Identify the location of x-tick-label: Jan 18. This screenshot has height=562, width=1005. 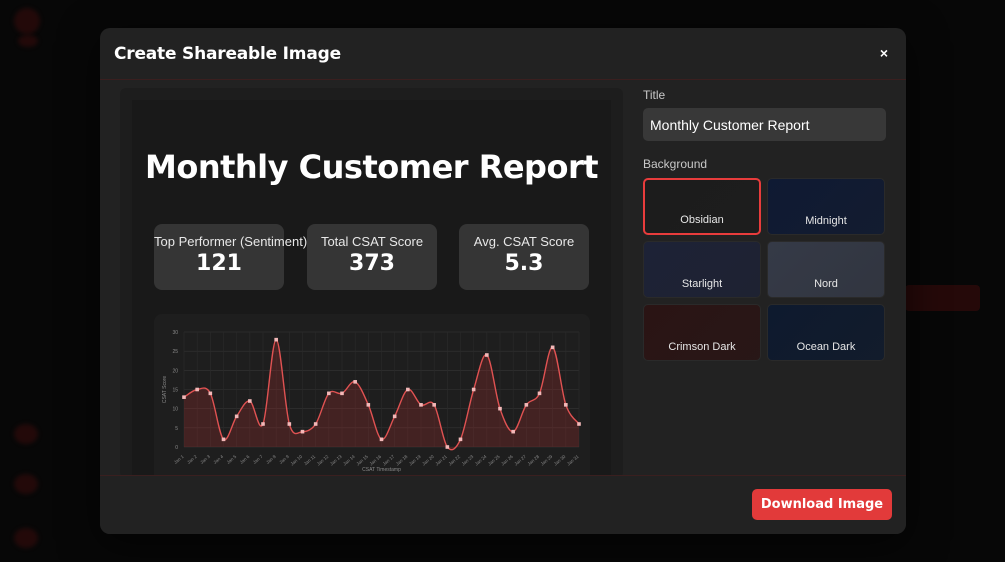
(402, 460).